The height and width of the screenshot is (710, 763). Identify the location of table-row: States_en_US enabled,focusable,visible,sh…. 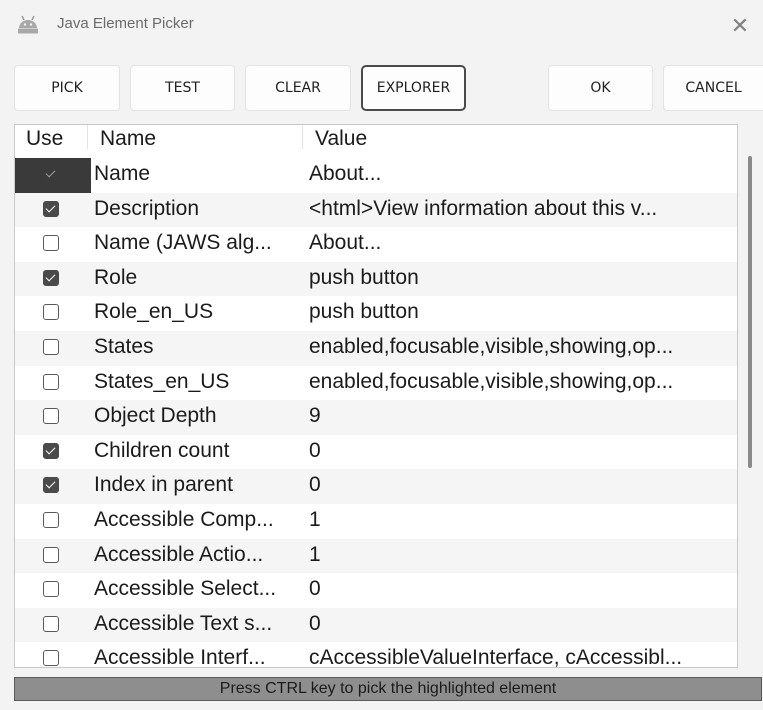
(376, 383).